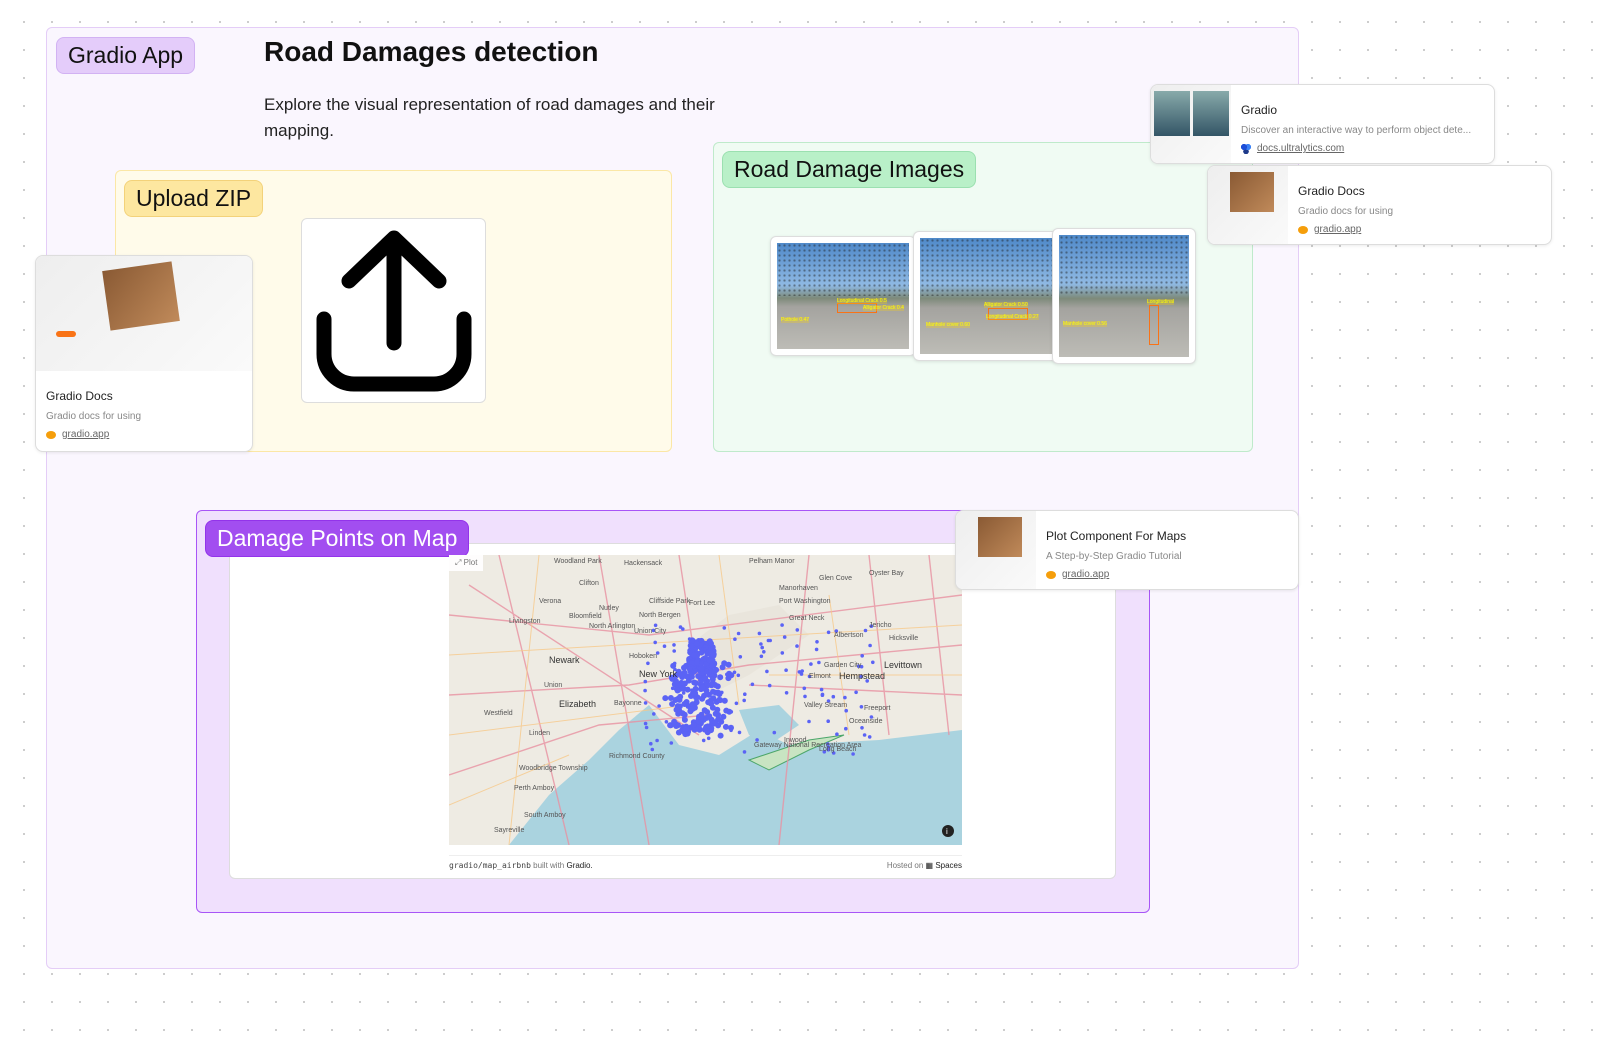 The image size is (1600, 1047). Describe the element at coordinates (849, 169) in the screenshot. I see `road-damage-images-tag: Road Damage Images` at that location.